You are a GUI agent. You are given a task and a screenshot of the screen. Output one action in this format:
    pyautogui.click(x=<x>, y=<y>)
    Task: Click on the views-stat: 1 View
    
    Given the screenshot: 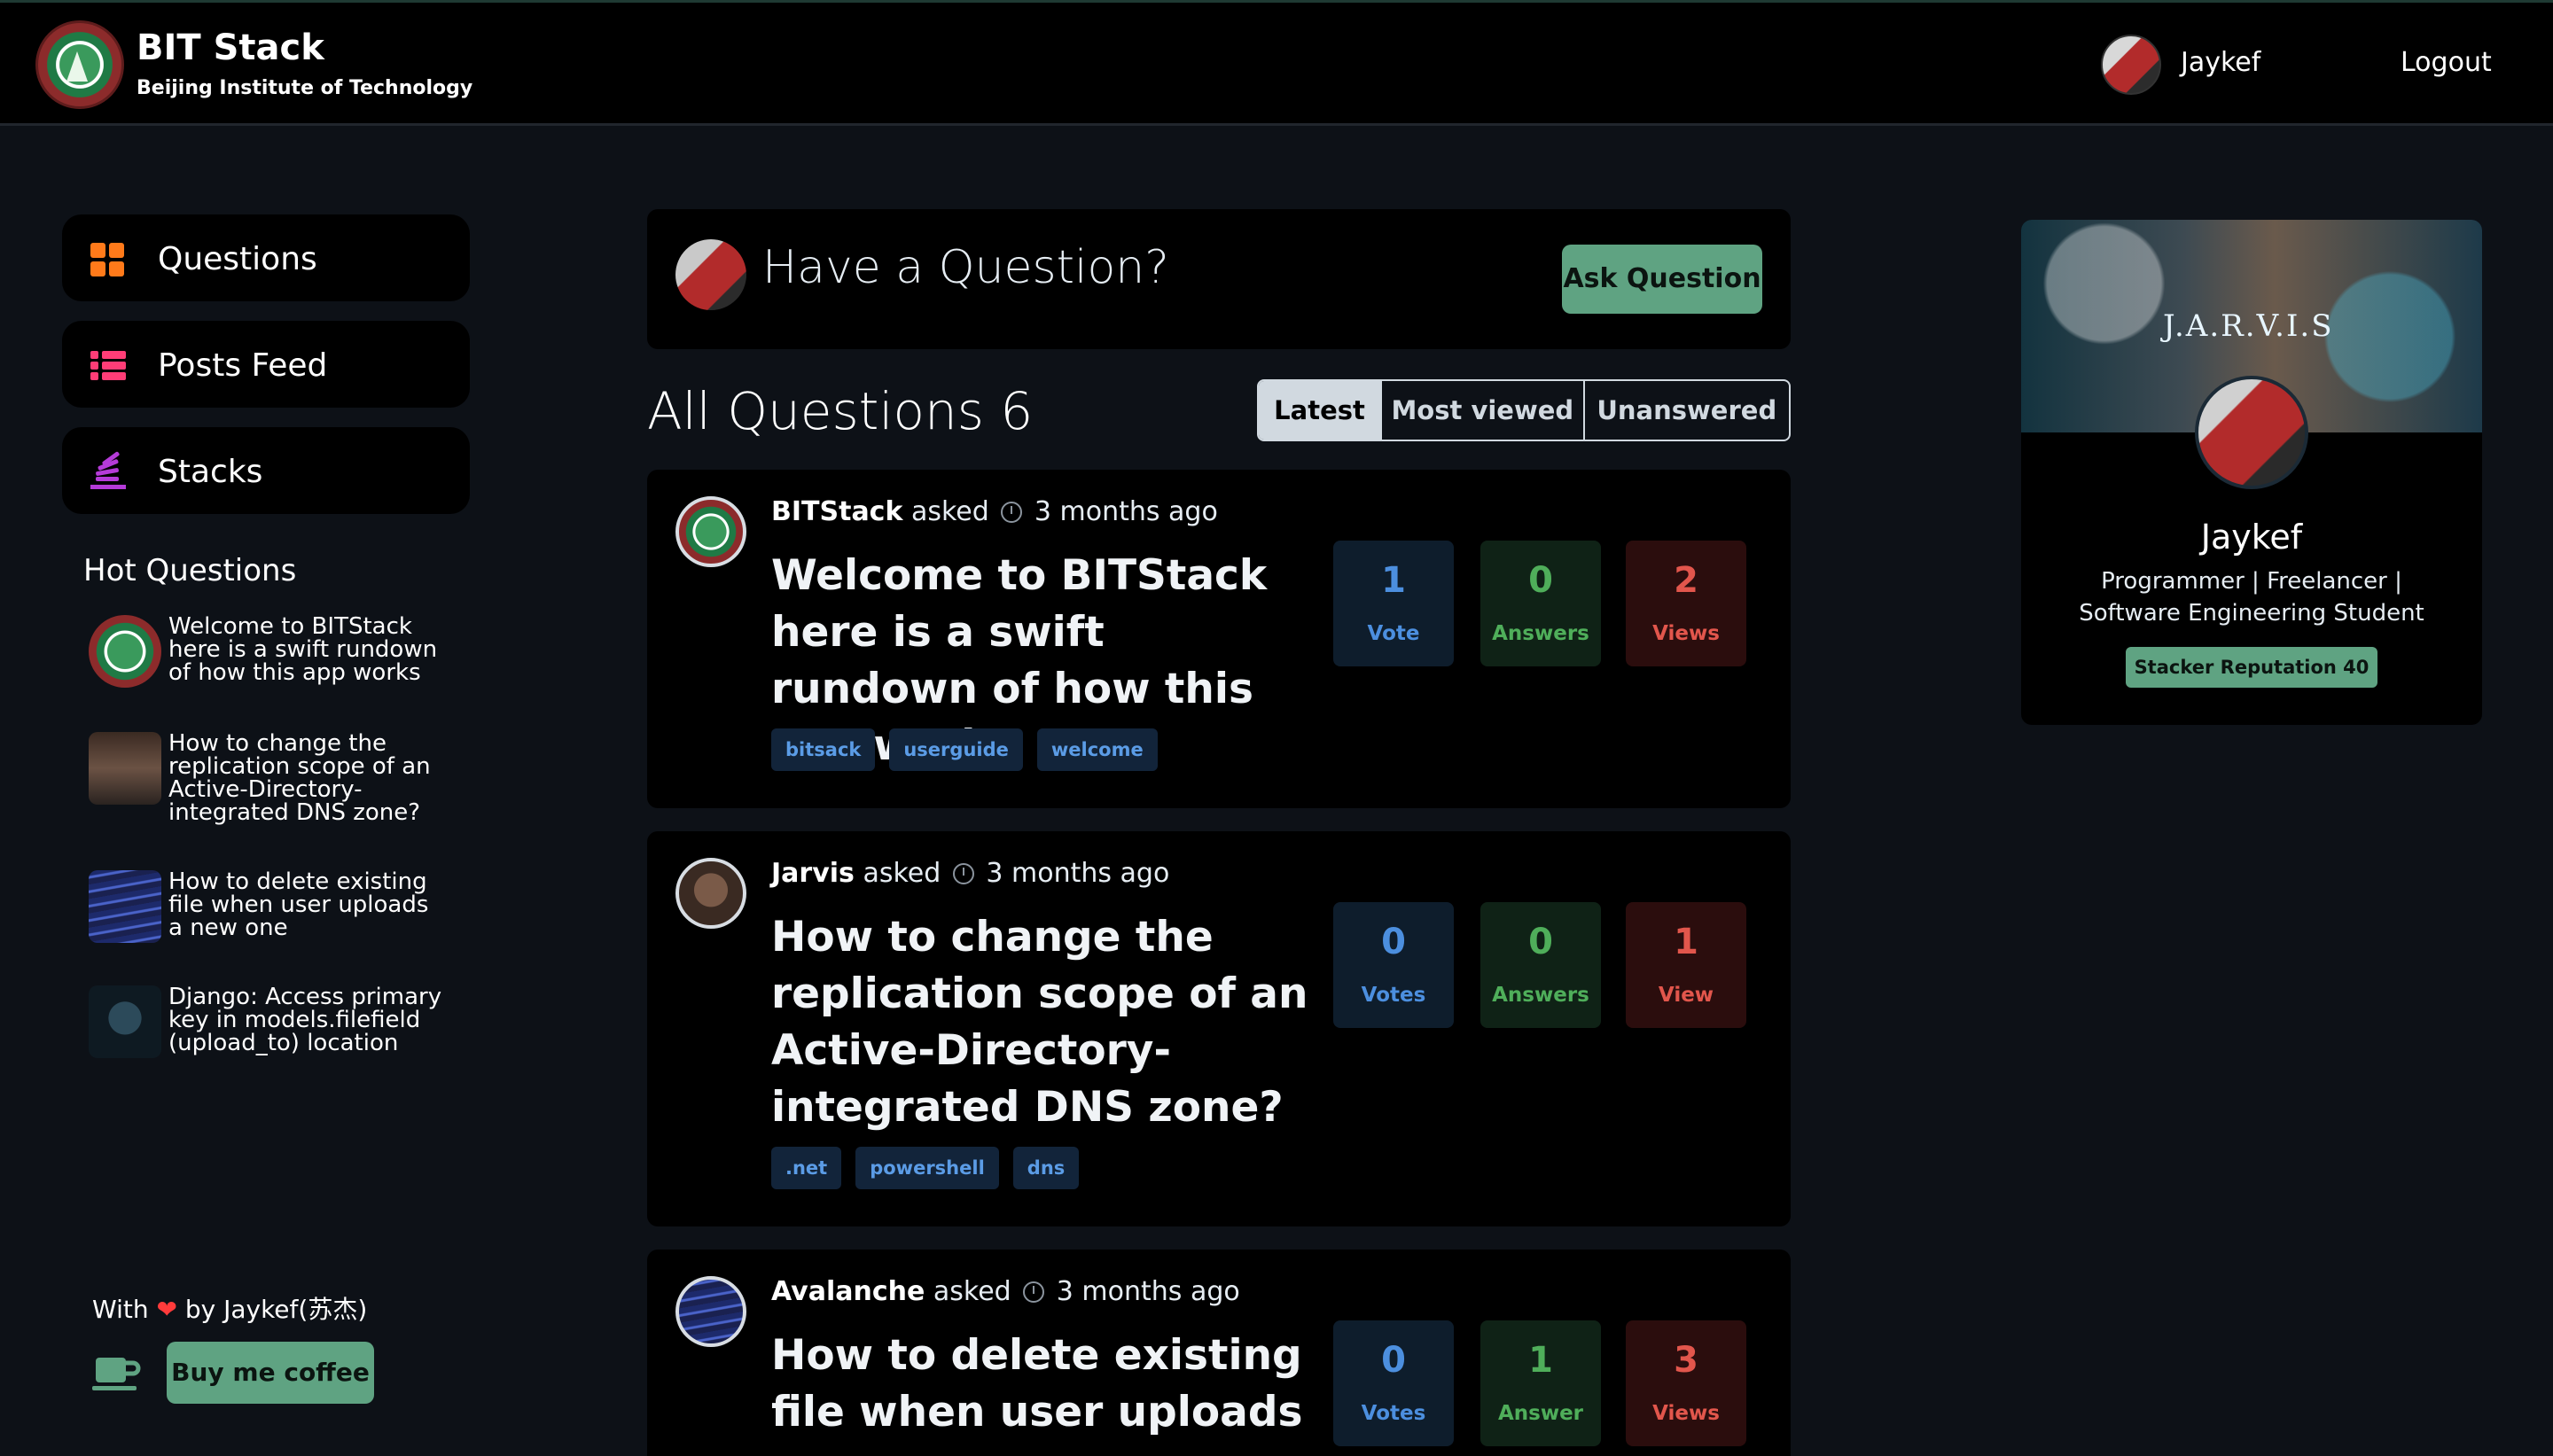 What is the action you would take?
    pyautogui.click(x=1686, y=965)
    